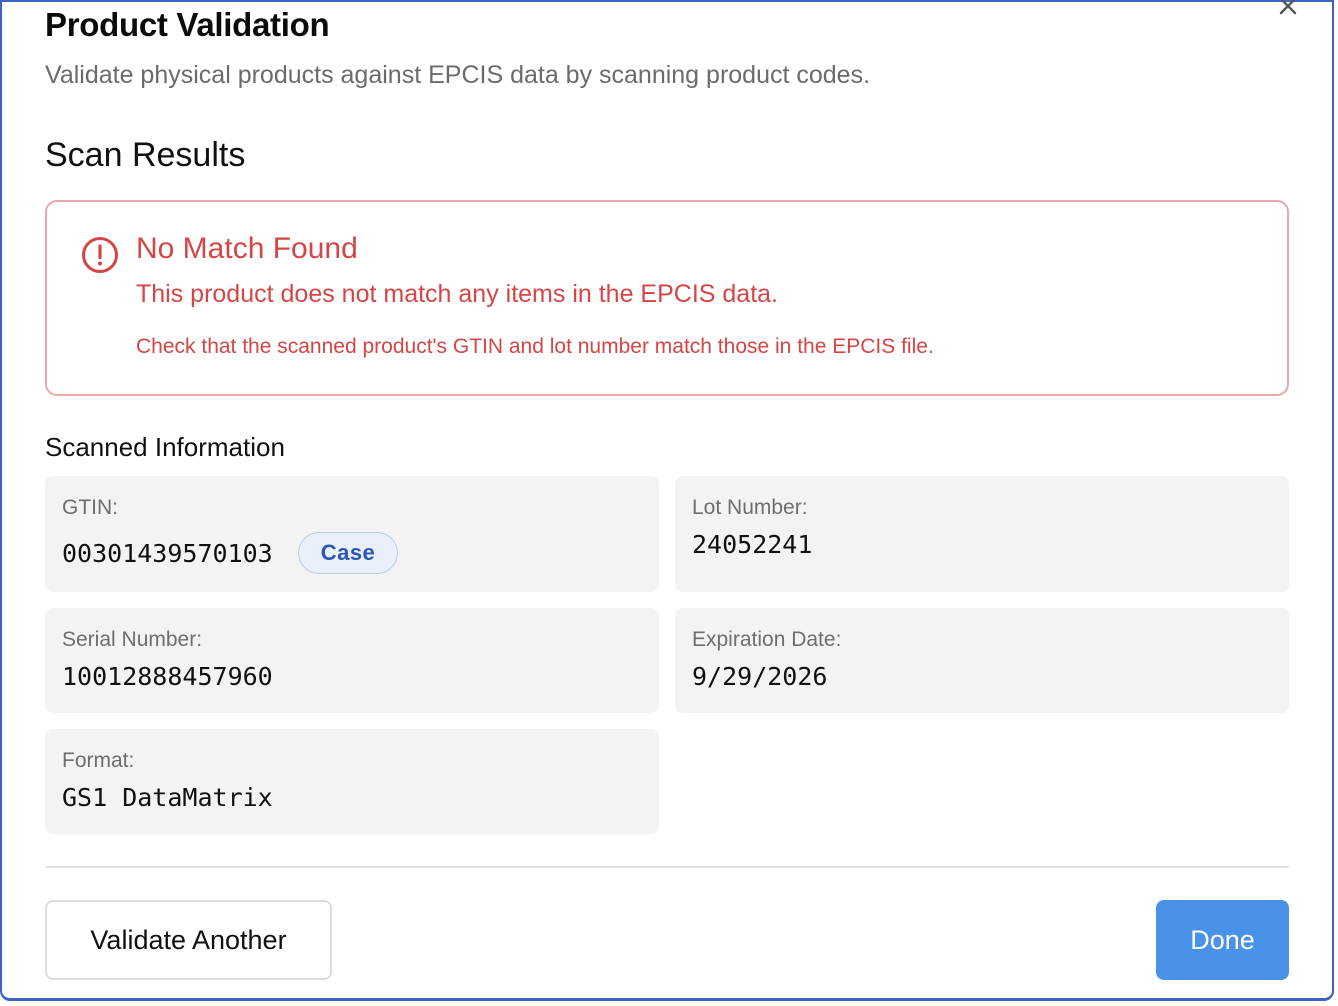 This screenshot has width=1338, height=1006. What do you see at coordinates (982, 534) in the screenshot?
I see `lot-number-card: Lot Number: 24052241` at bounding box center [982, 534].